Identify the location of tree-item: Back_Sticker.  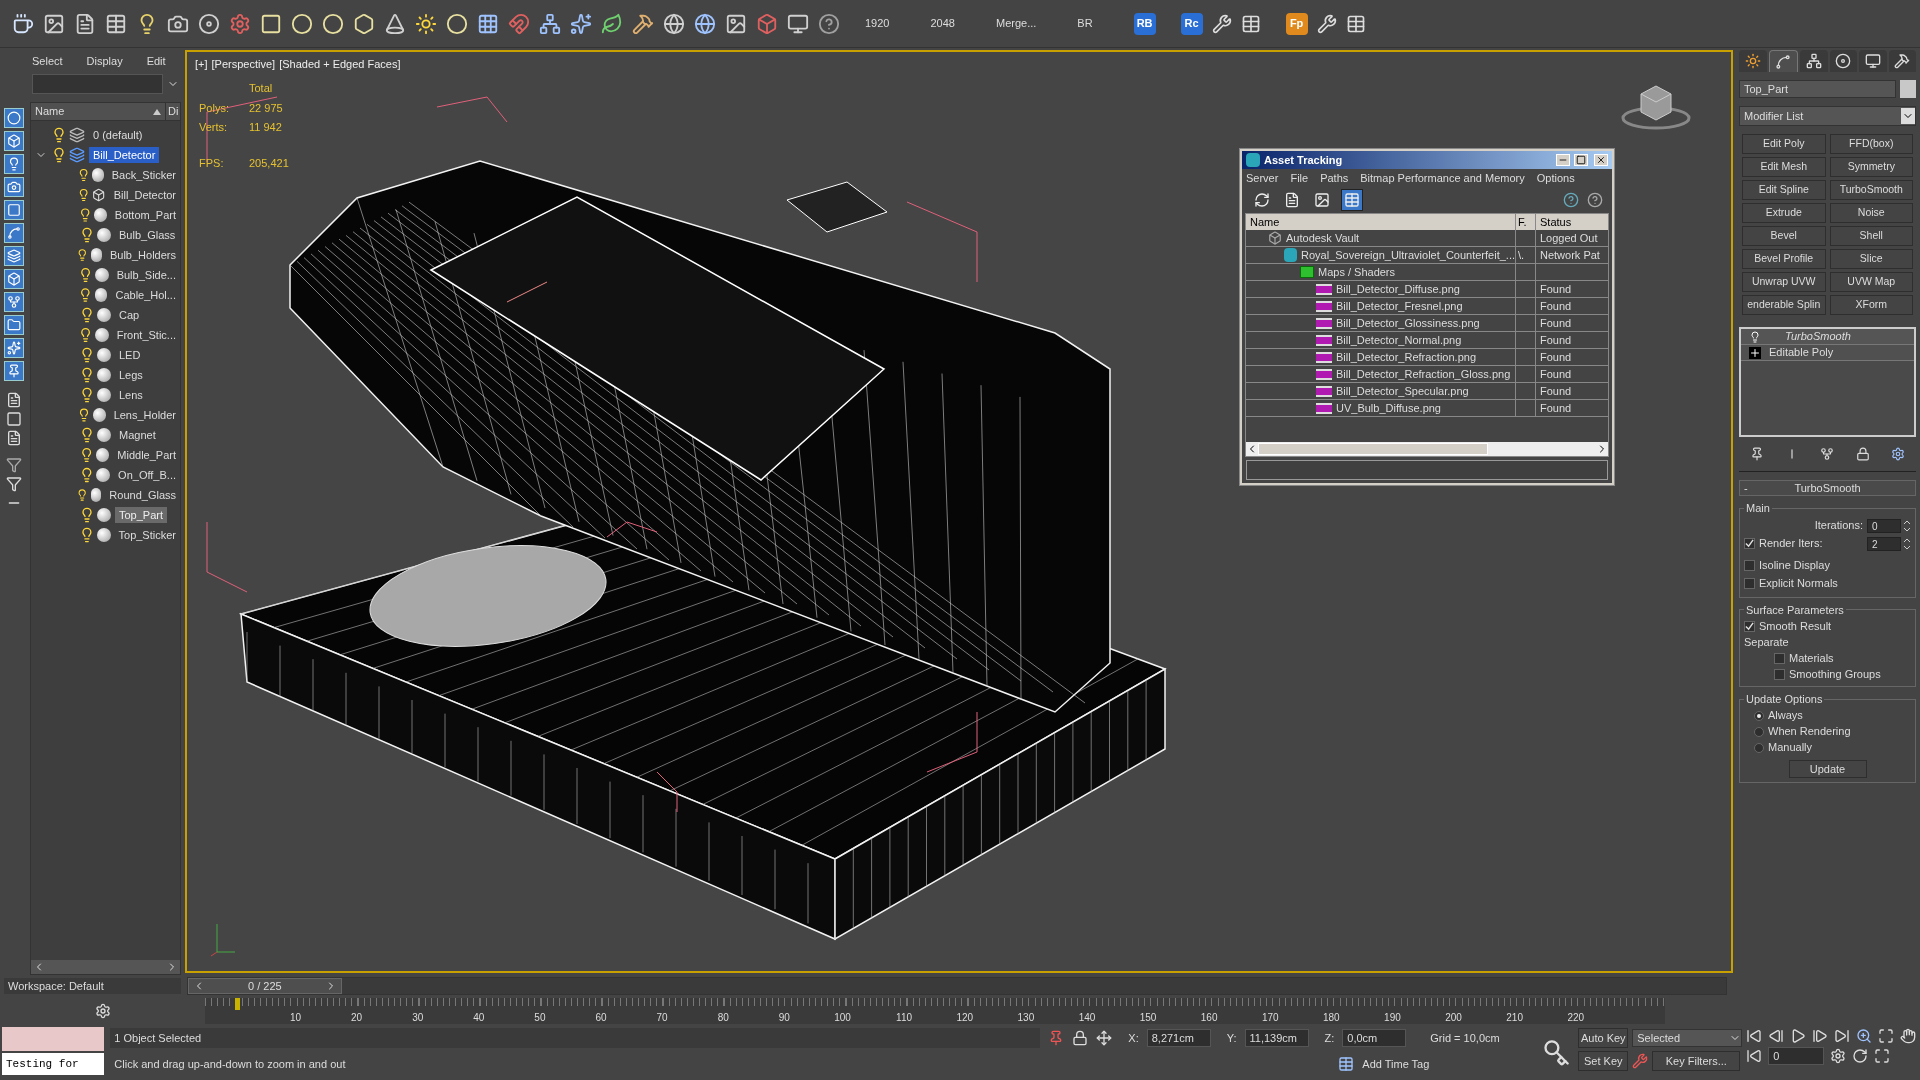
(143, 175).